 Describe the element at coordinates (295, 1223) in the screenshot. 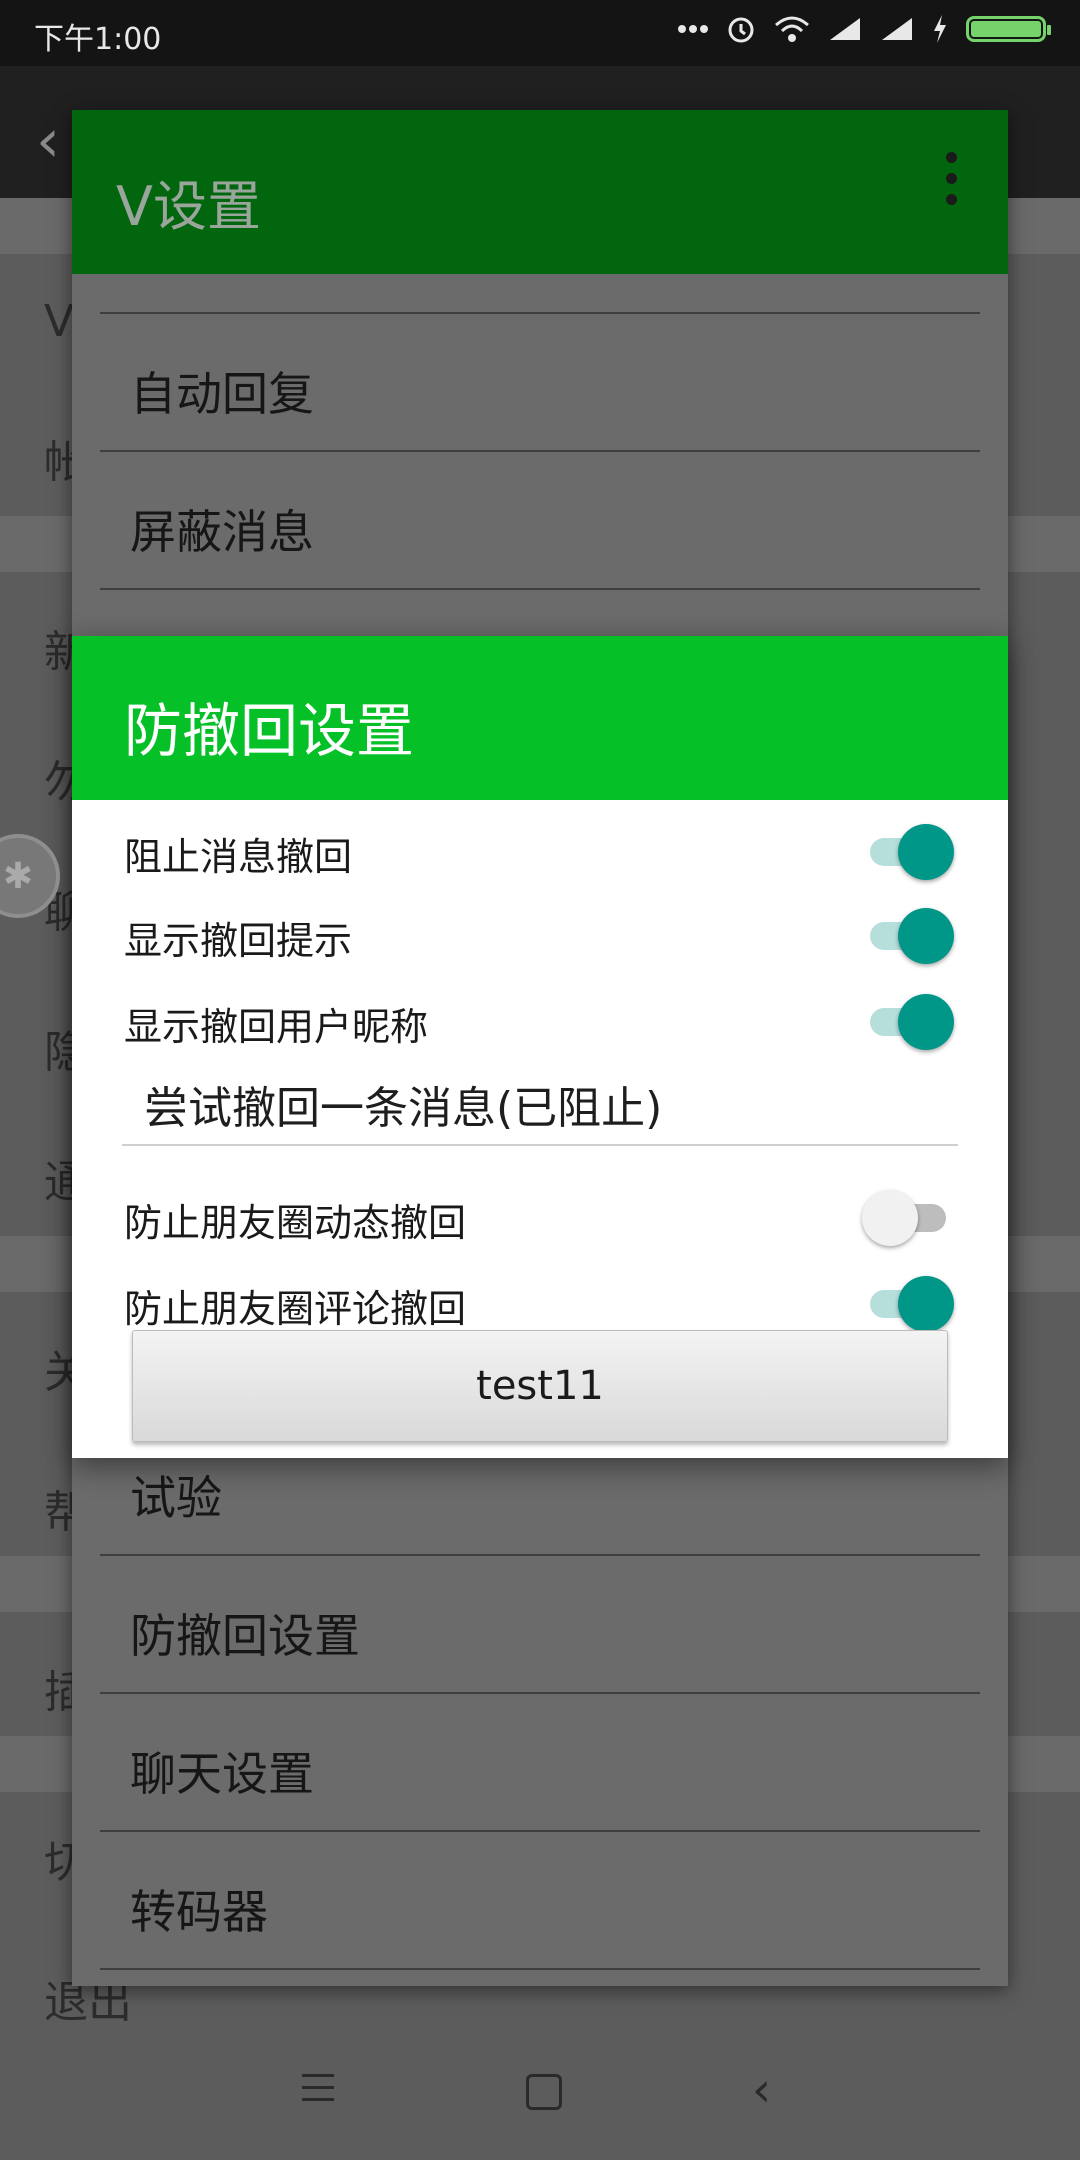

I see `setting-label-moments-post-recall: 防止朋友圈动态撤回` at that location.